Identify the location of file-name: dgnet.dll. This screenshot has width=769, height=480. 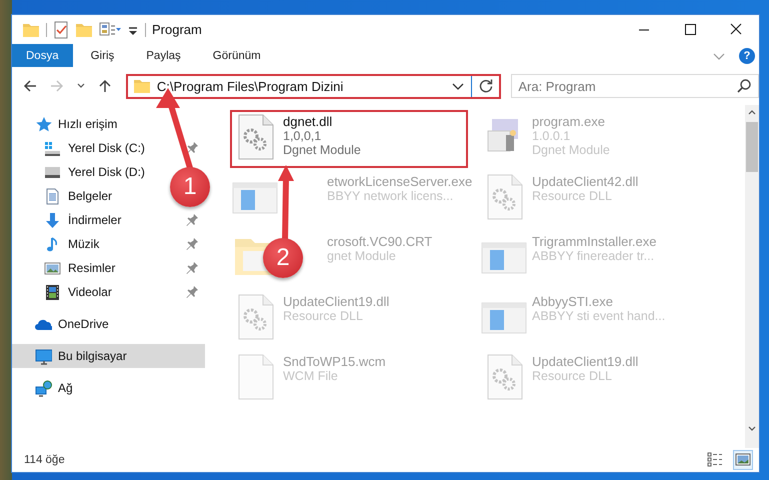
(308, 121).